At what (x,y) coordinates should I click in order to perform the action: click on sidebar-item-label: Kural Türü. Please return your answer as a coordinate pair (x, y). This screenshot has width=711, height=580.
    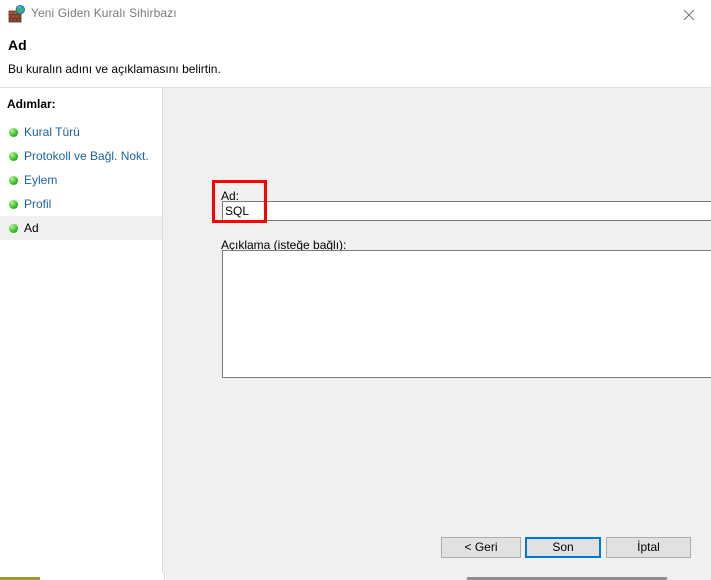
    Looking at the image, I should click on (52, 132).